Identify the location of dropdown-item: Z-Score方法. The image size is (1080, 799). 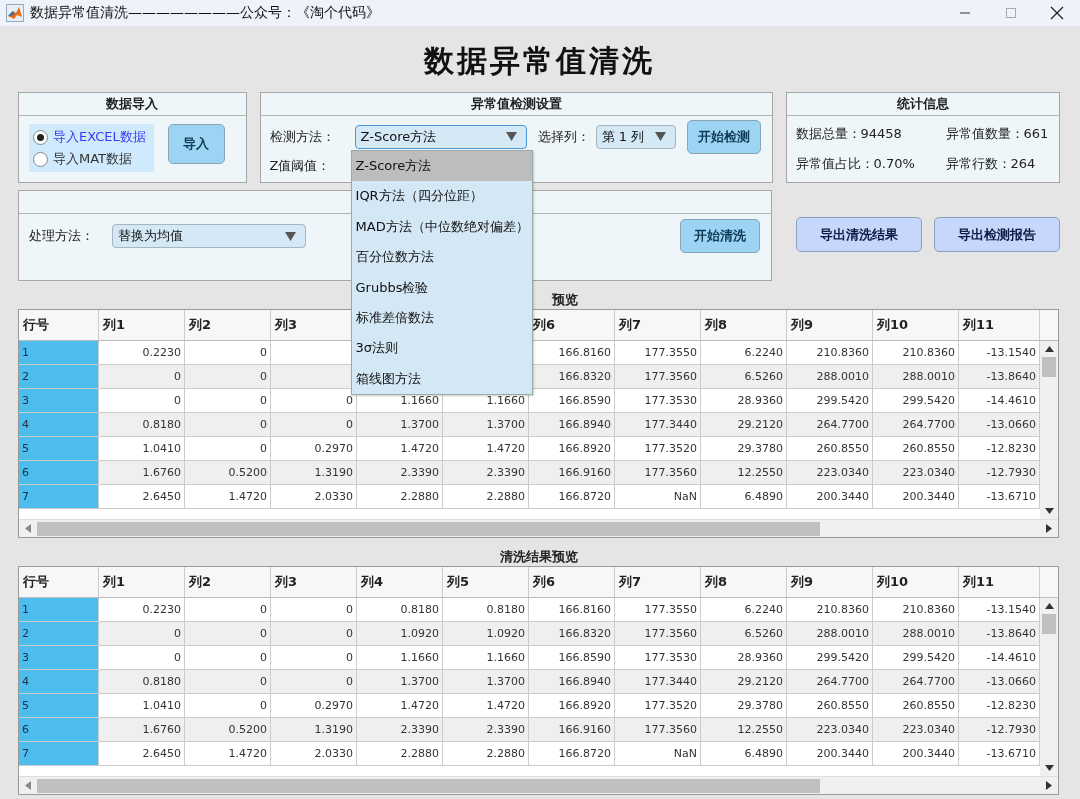
(441, 166).